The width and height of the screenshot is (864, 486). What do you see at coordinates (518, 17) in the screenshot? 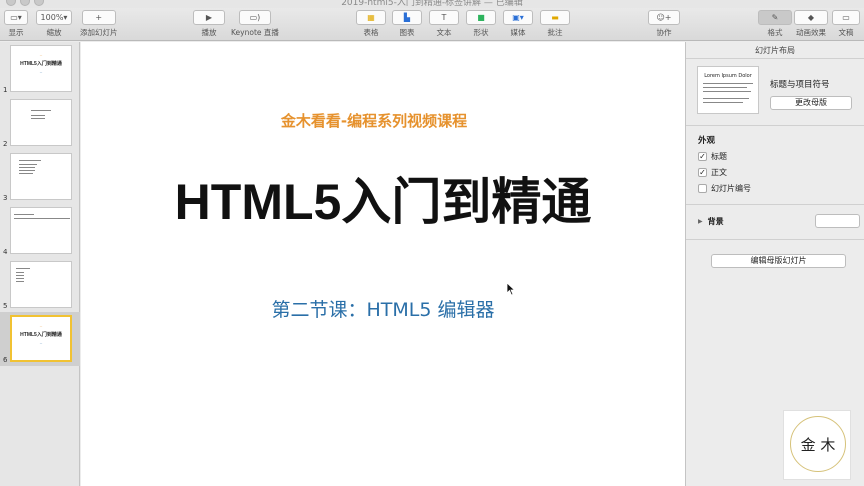
I see `media-icon: ▣▾` at bounding box center [518, 17].